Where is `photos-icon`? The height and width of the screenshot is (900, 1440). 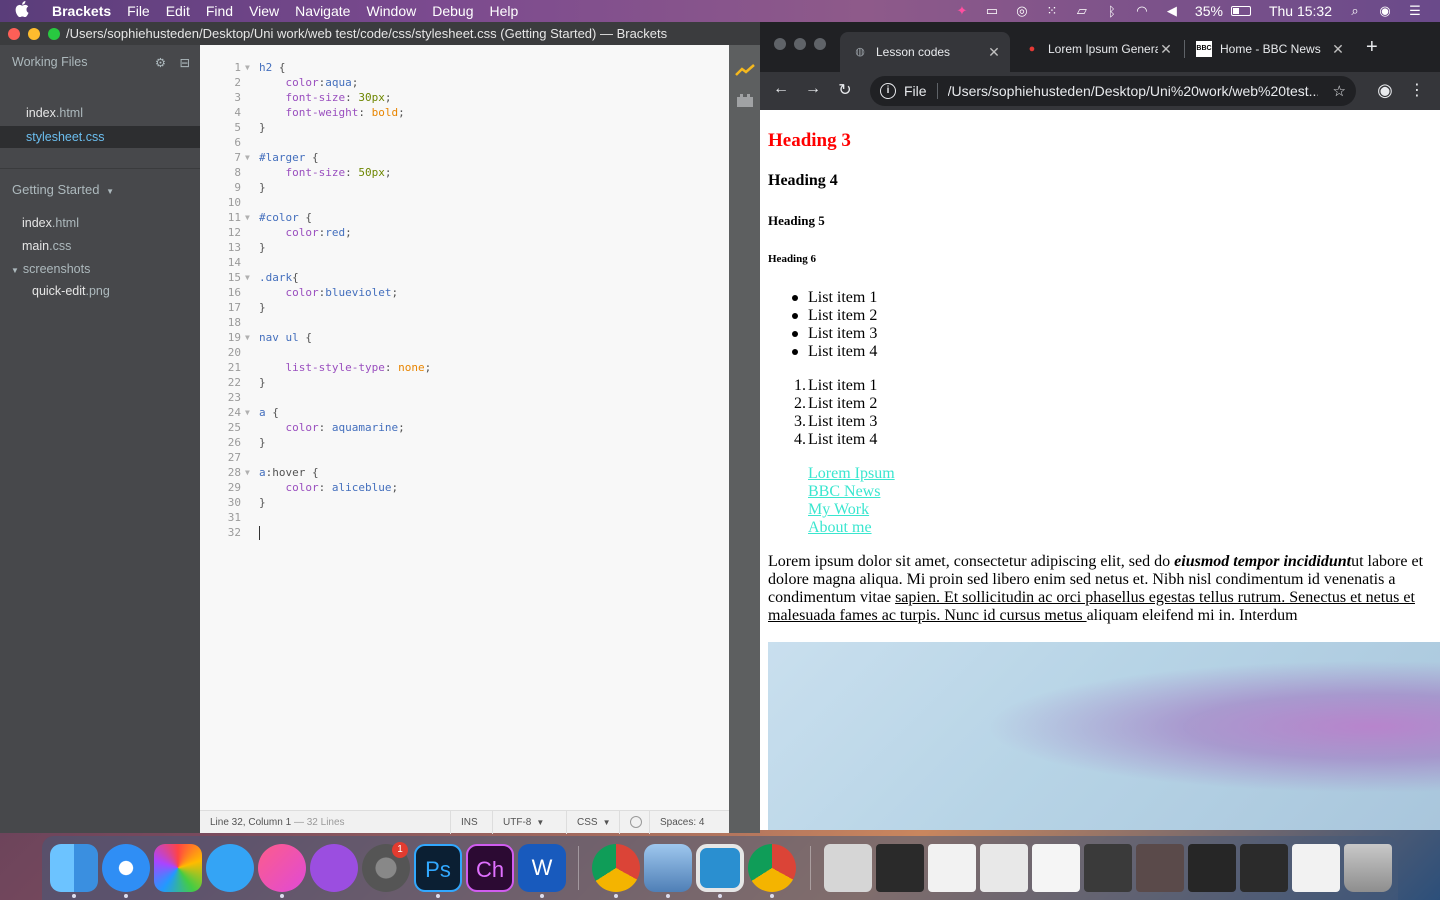
photos-icon is located at coordinates (178, 868).